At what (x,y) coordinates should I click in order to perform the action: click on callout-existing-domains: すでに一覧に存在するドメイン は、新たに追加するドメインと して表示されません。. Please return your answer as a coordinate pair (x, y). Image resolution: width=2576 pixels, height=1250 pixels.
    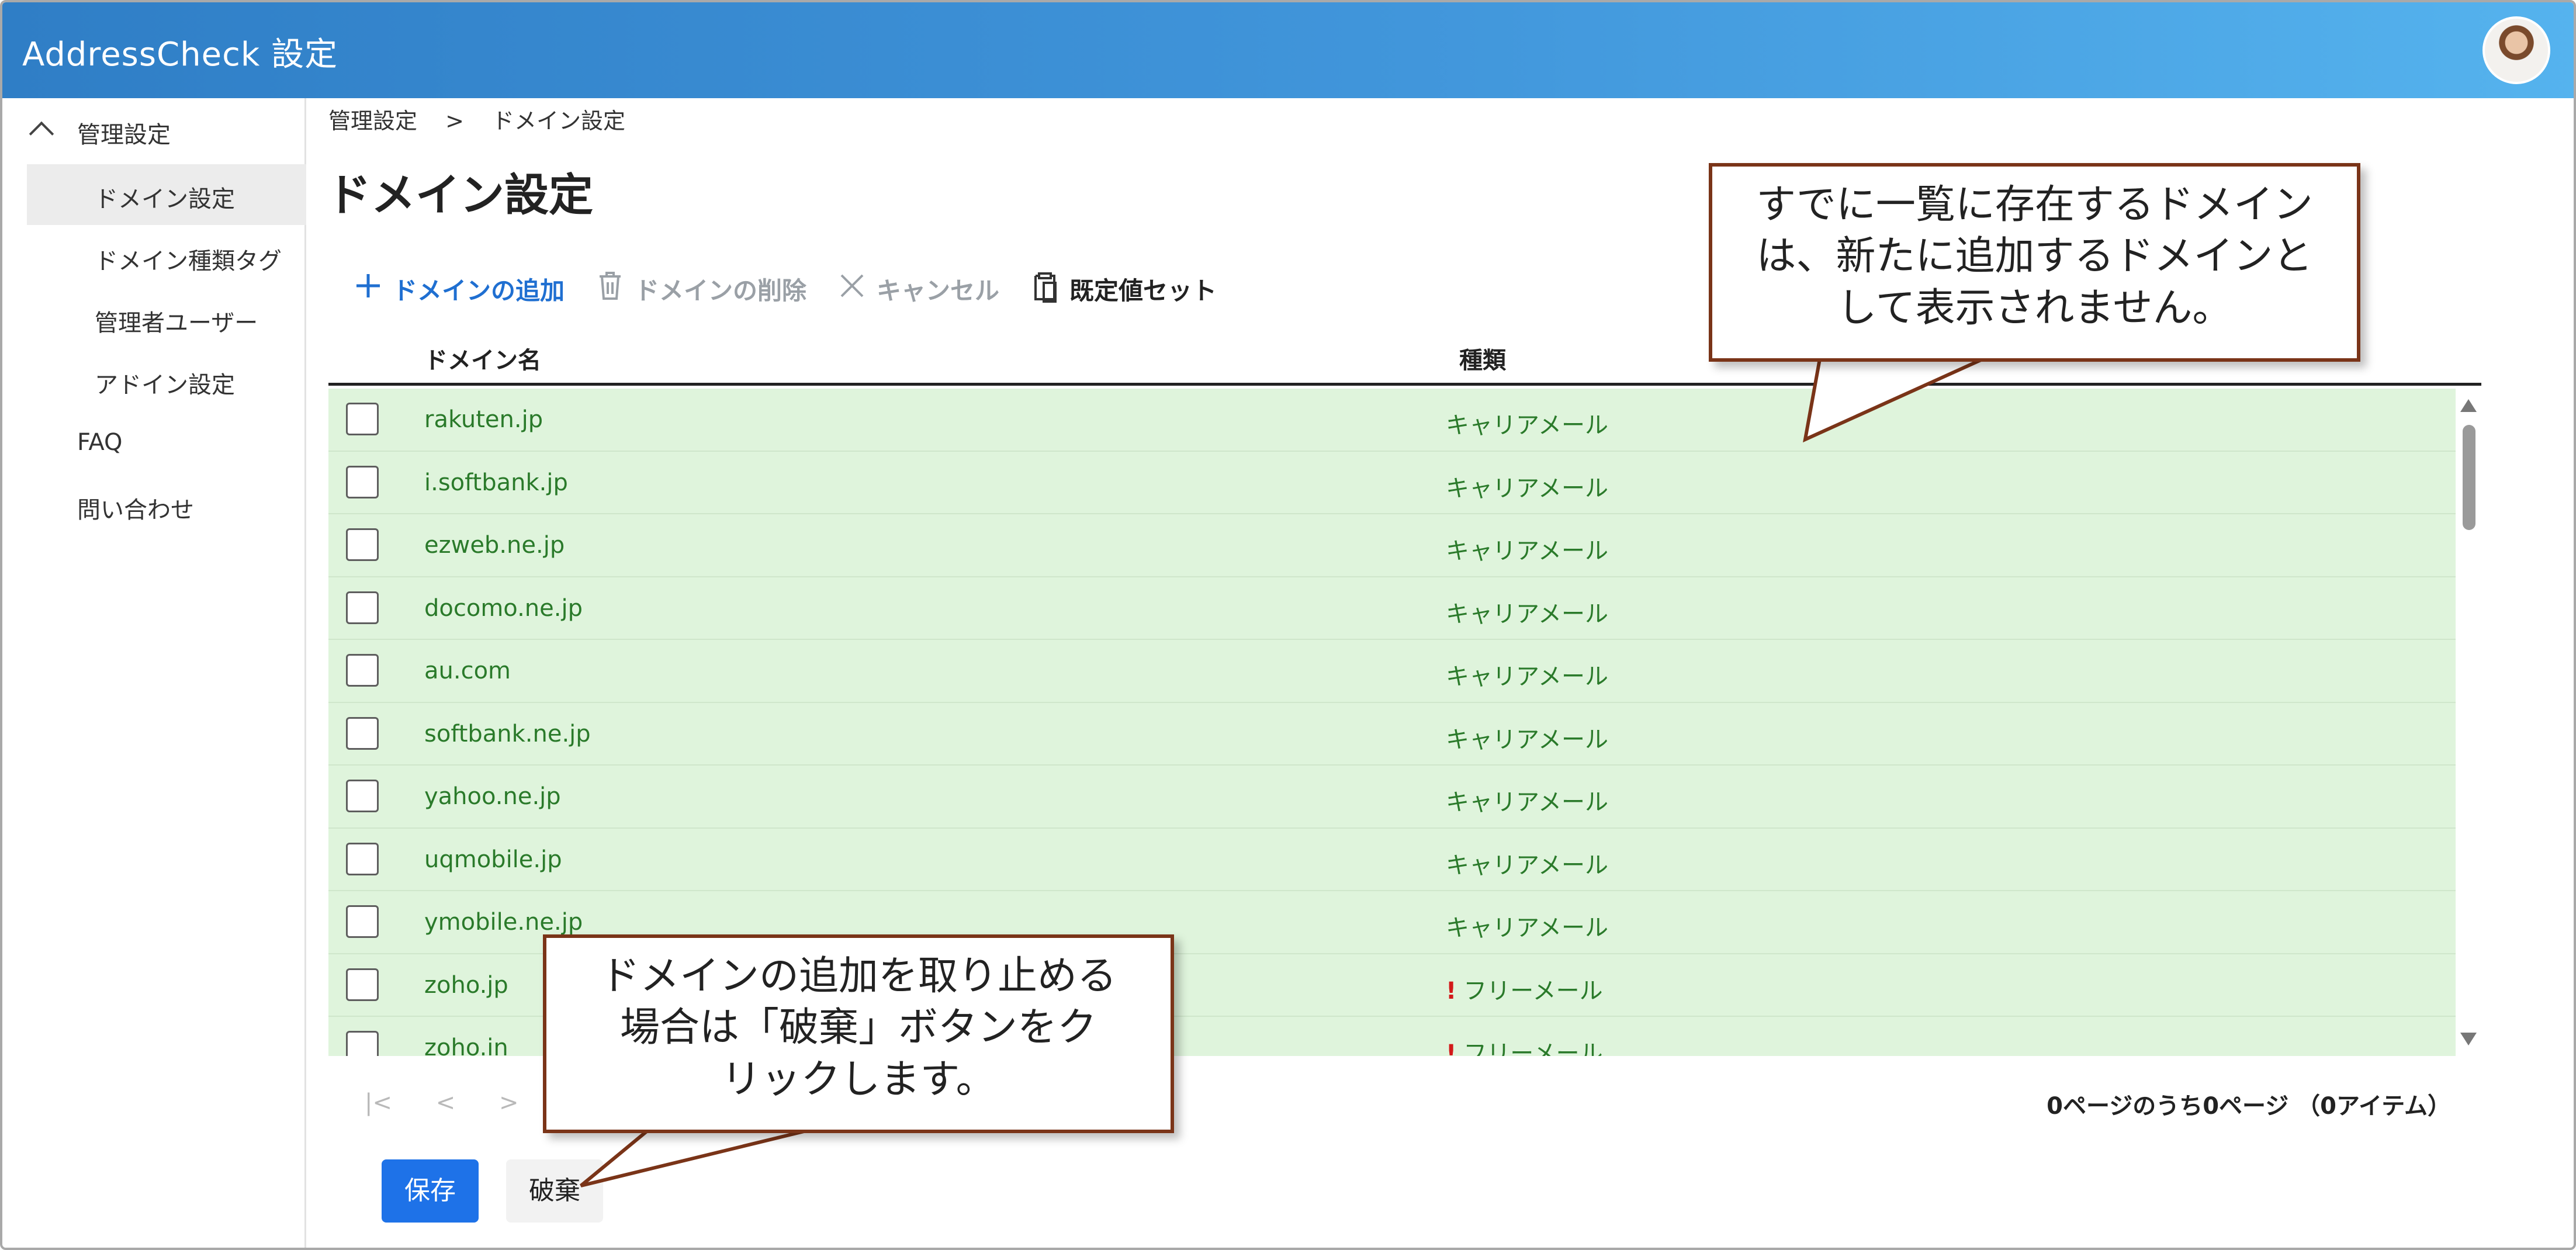
    Looking at the image, I should click on (2034, 262).